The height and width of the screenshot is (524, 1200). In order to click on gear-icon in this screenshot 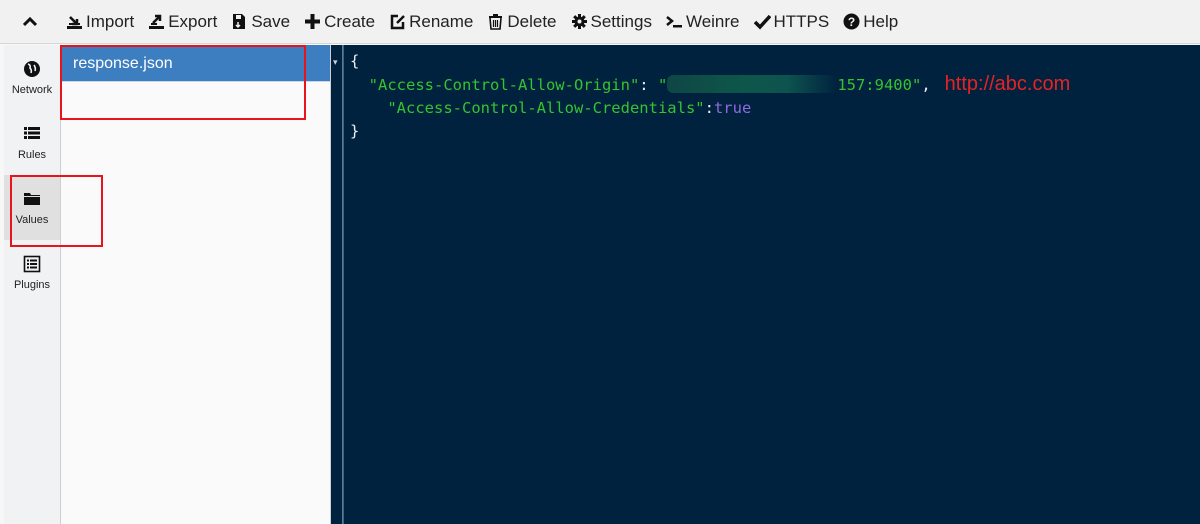, I will do `click(579, 21)`.